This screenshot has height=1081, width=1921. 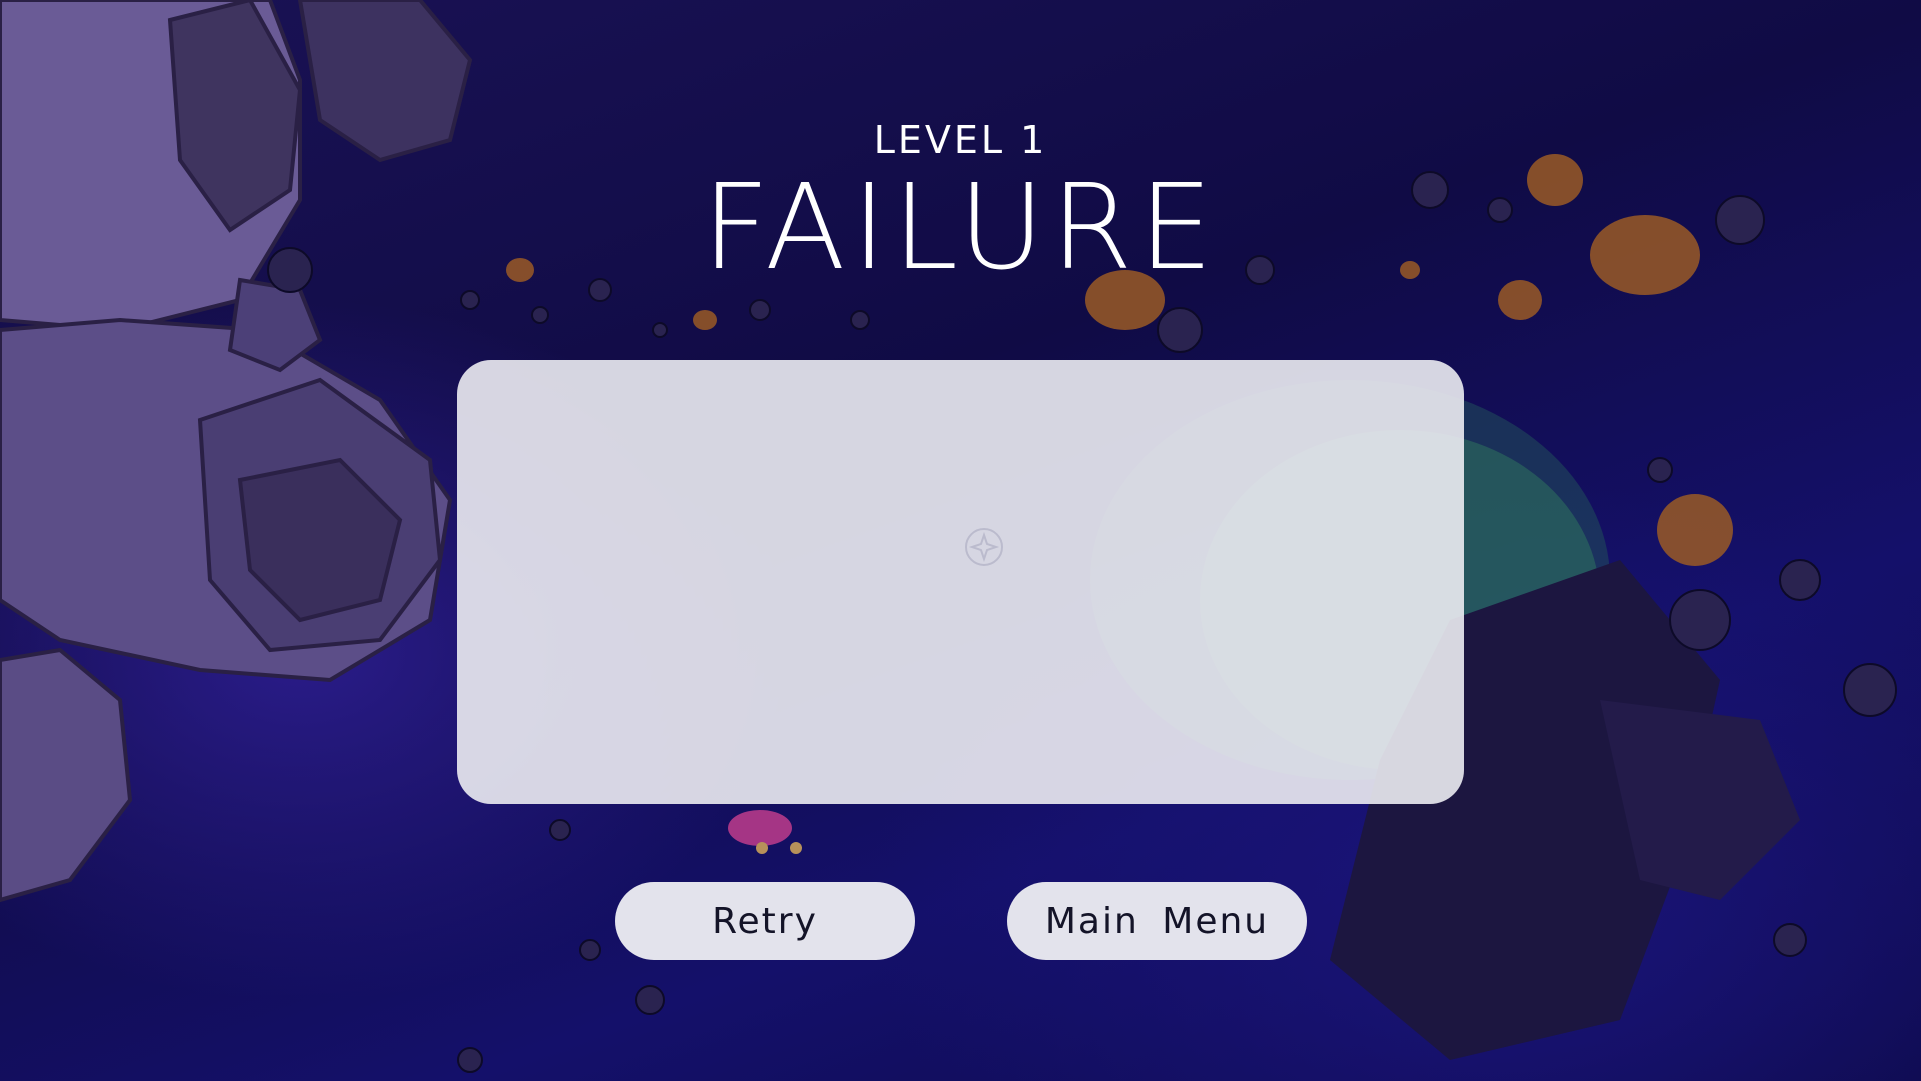 I want to click on failure-title: FAILURE, so click(x=960, y=227).